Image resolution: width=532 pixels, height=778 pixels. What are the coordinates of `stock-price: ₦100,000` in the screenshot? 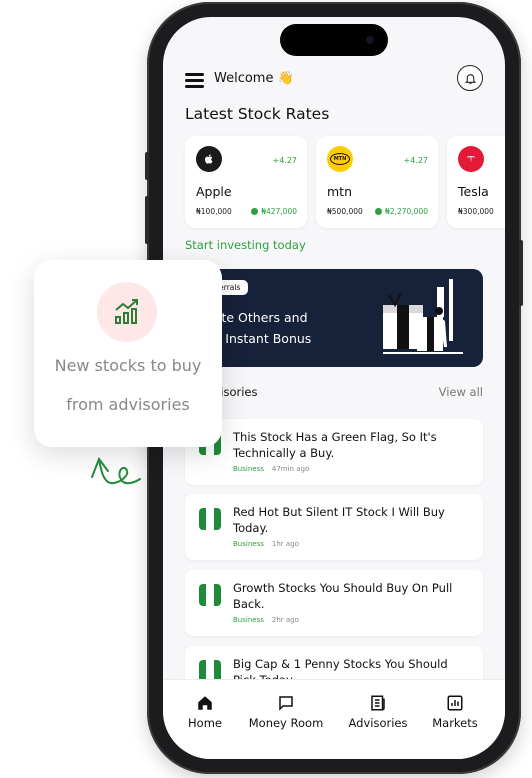 It's located at (214, 211).